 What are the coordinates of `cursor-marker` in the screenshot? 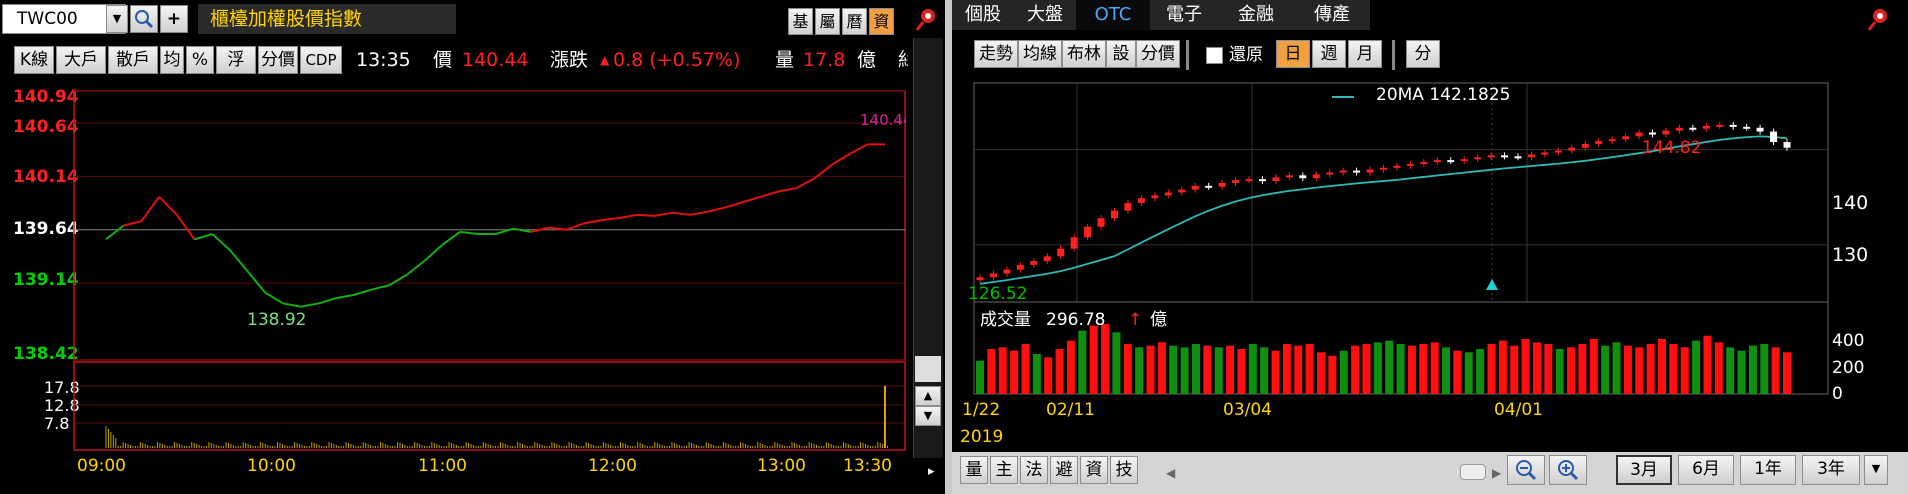 It's located at (1492, 284).